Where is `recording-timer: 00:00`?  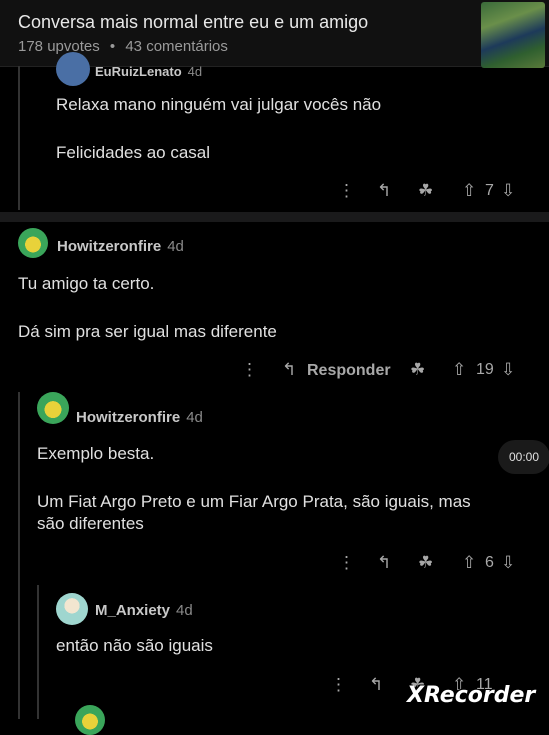
recording-timer: 00:00 is located at coordinates (523, 457).